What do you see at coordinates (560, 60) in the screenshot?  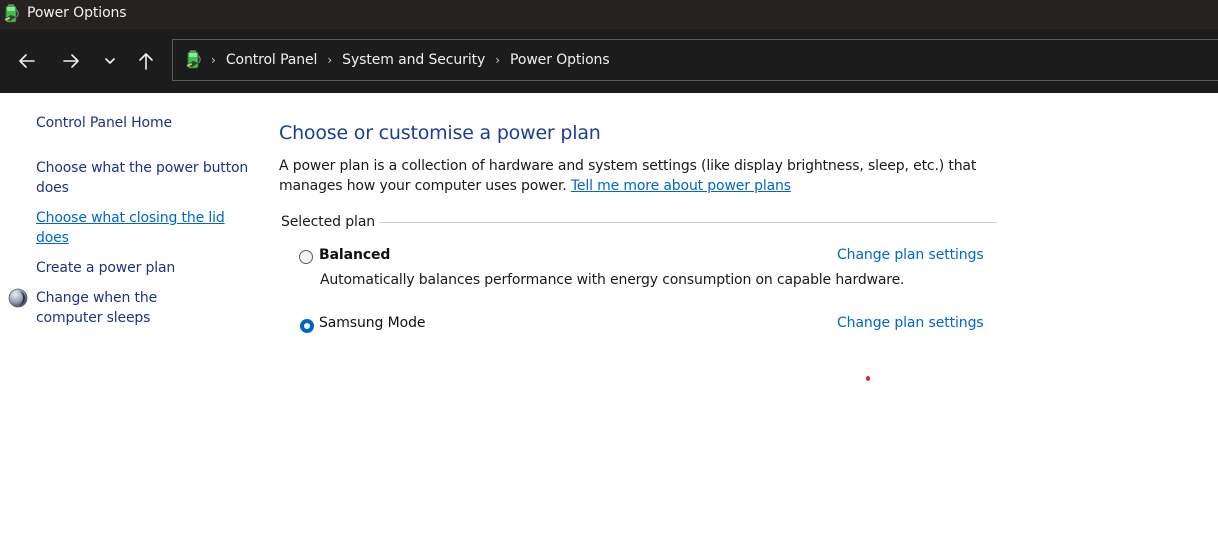 I see `breadcrumb-power-options: Power Options` at bounding box center [560, 60].